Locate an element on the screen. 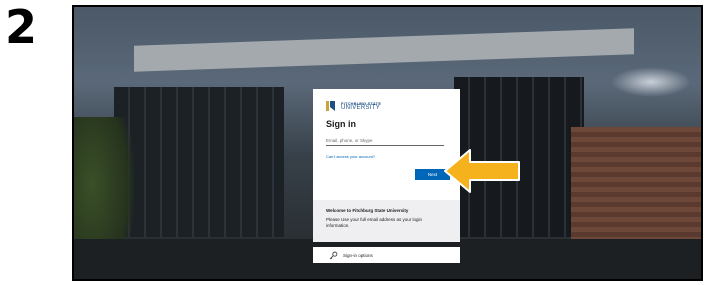 This screenshot has width=707, height=285. email-field is located at coordinates (385, 141).